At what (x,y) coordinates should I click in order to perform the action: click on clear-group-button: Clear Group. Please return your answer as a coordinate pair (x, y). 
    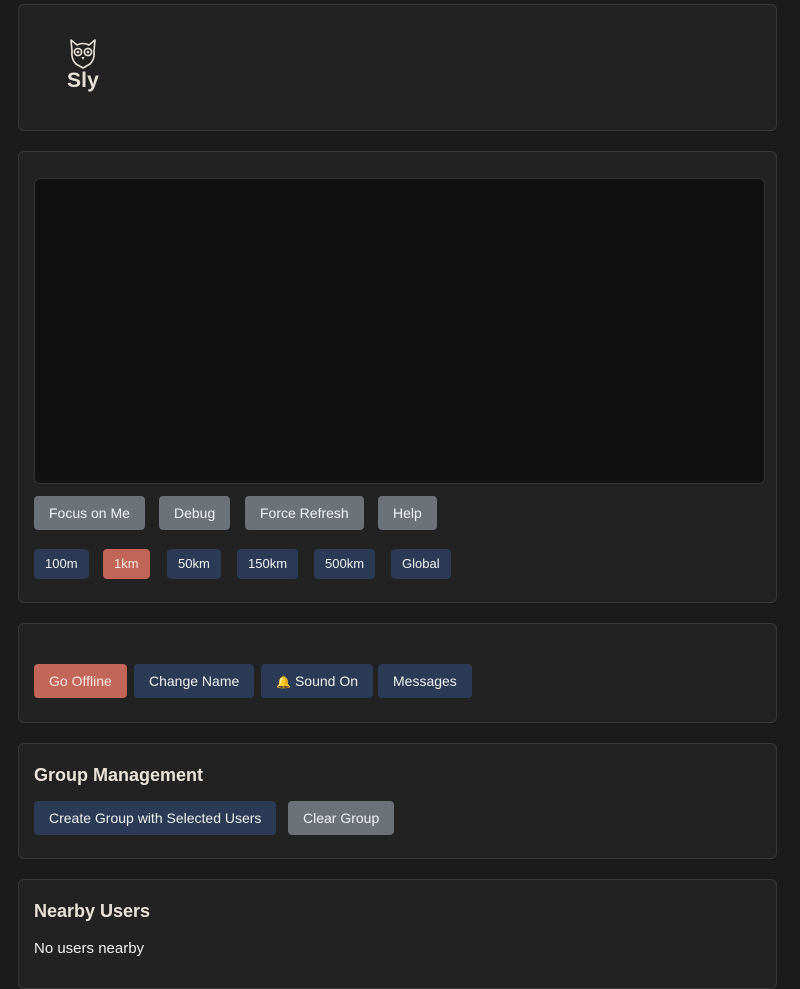
    Looking at the image, I should click on (341, 818).